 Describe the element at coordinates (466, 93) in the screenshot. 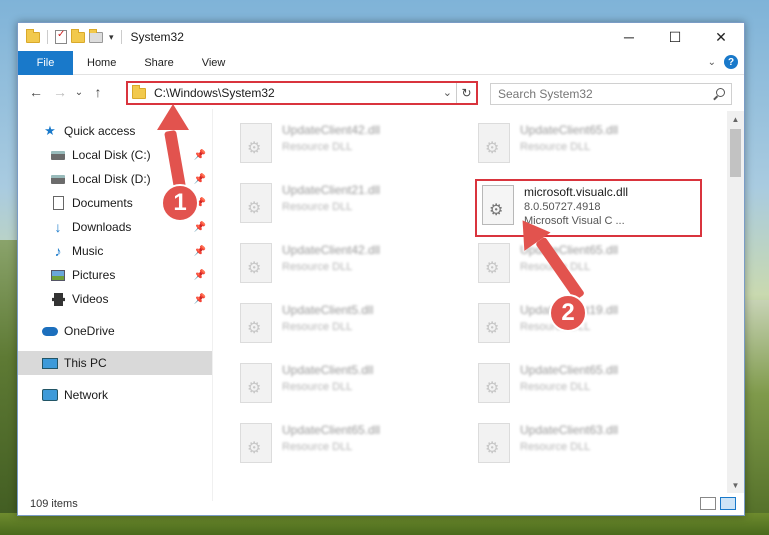

I see `refresh-icon: ↻` at that location.